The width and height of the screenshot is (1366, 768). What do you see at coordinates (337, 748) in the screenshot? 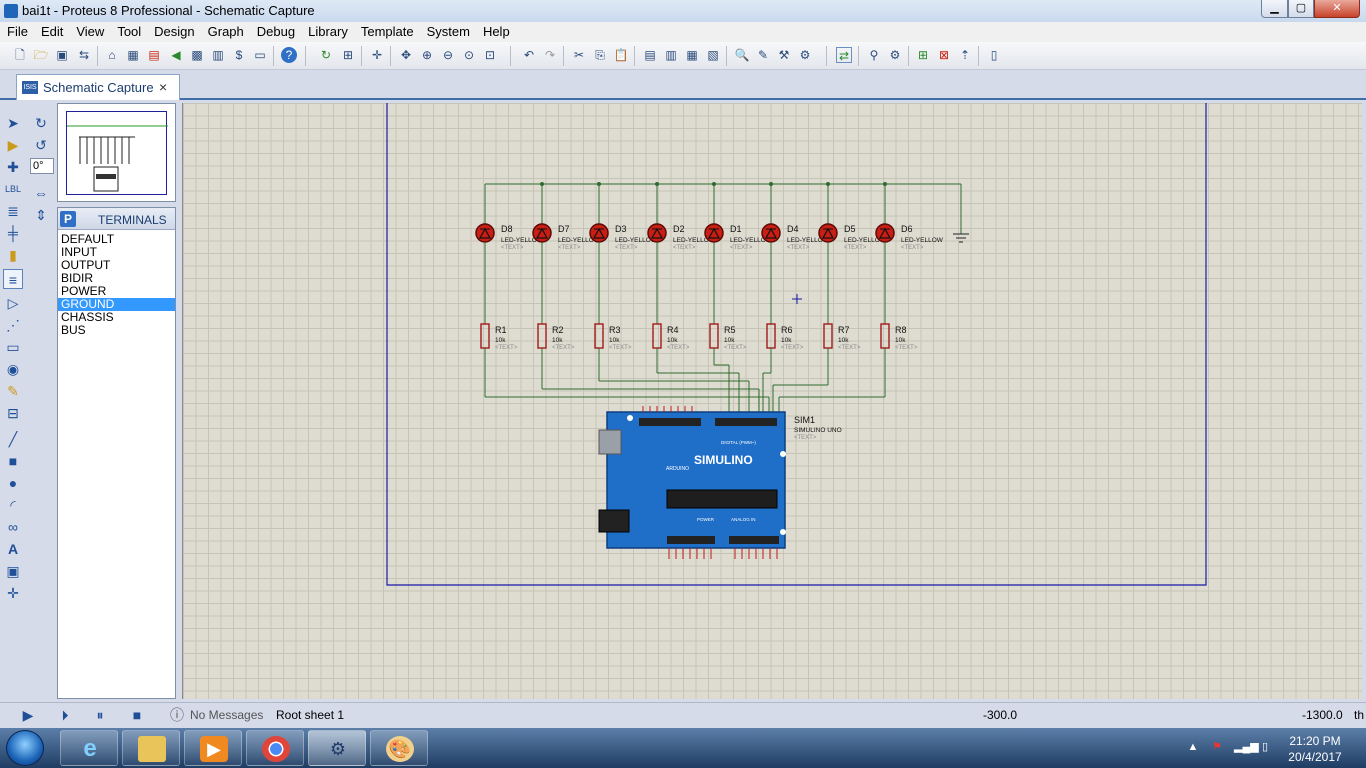
I see `taskbar-proteus: ⚙` at bounding box center [337, 748].